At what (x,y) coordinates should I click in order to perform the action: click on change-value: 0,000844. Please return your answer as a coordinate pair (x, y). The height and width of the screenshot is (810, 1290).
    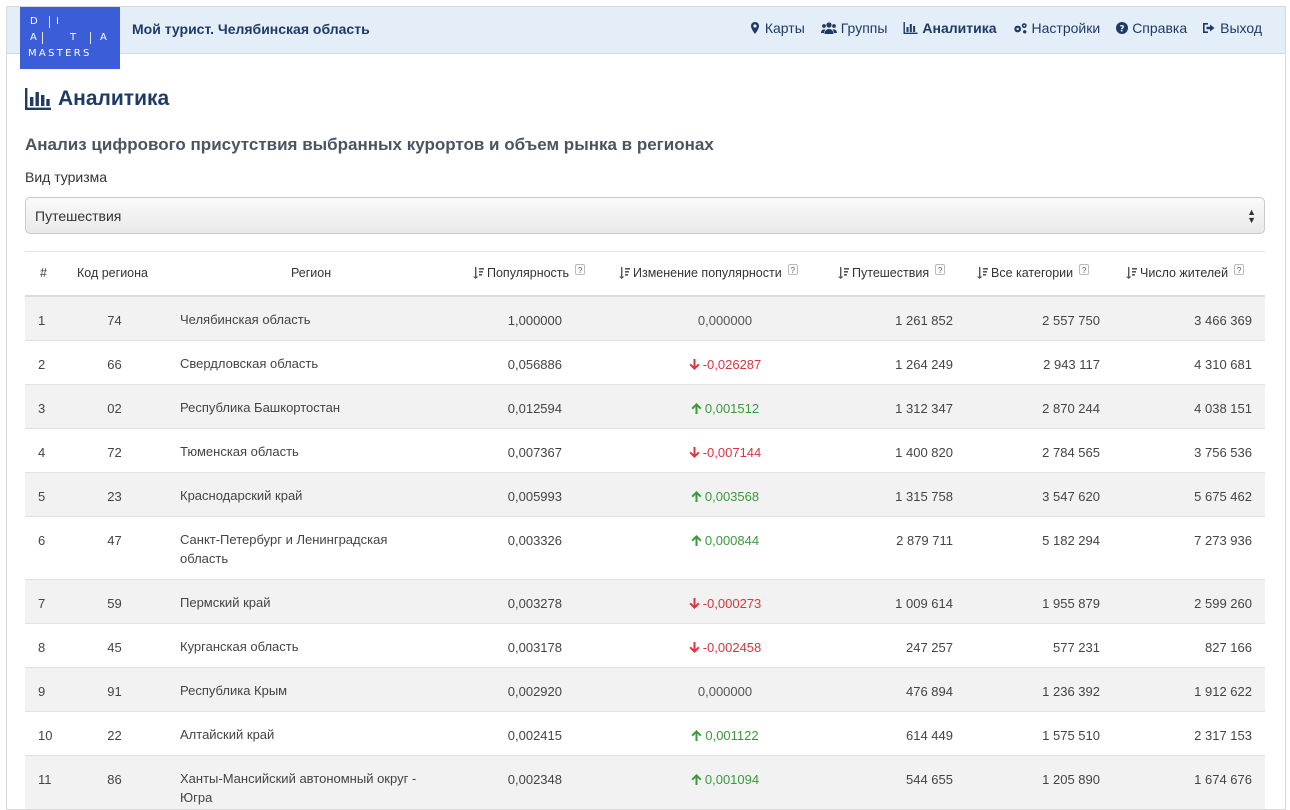
    Looking at the image, I should click on (732, 540).